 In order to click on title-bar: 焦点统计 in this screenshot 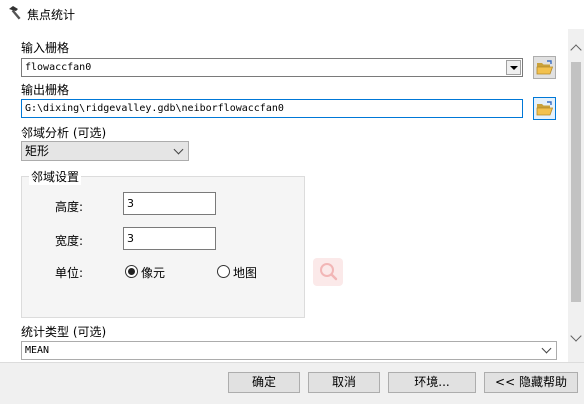, I will do `click(292, 14)`.